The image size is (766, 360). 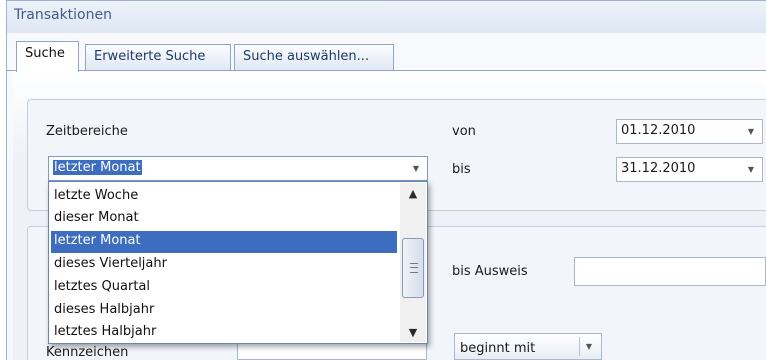 What do you see at coordinates (87, 352) in the screenshot?
I see `kennzeichen-label: Kennzeichen` at bounding box center [87, 352].